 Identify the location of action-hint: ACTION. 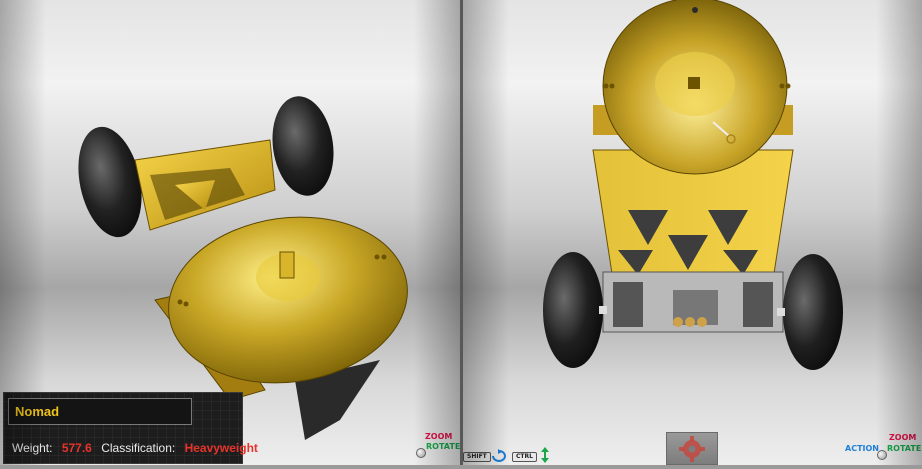
(862, 448).